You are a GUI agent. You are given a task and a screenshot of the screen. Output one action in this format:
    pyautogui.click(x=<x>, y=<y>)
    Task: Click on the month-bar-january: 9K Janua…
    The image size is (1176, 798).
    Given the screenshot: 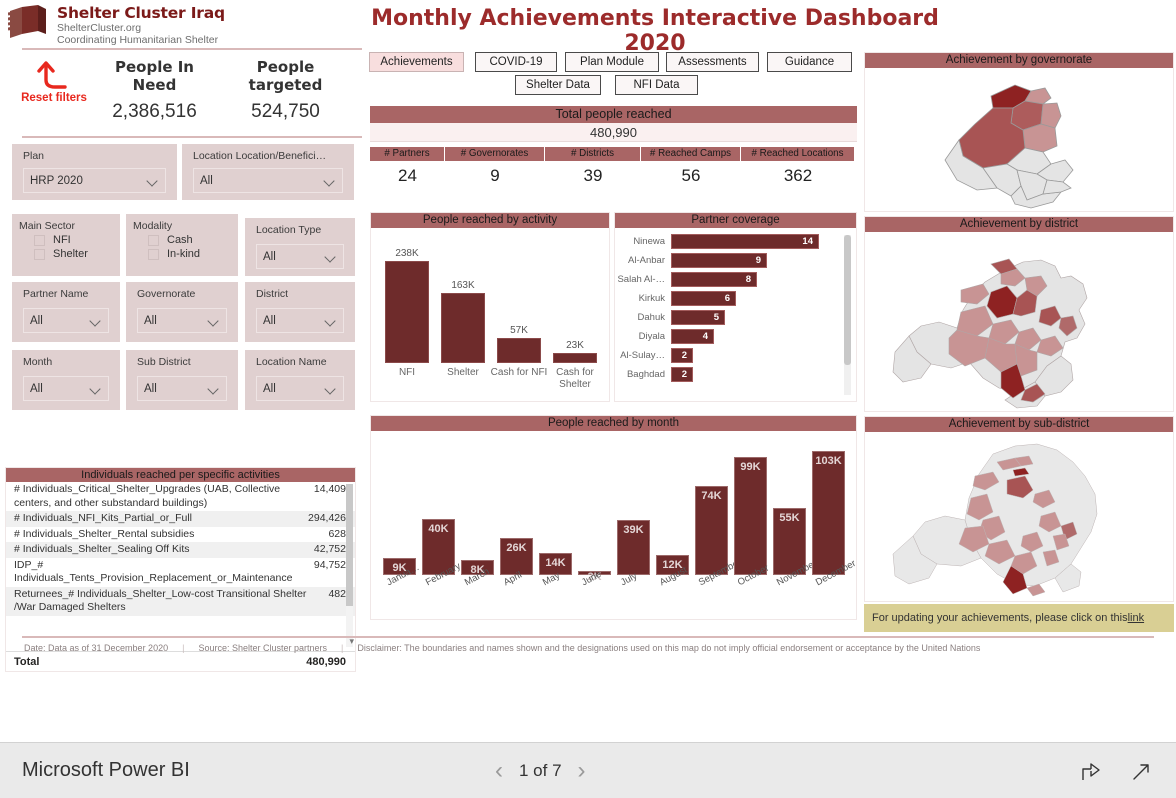 What is the action you would take?
    pyautogui.click(x=402, y=573)
    